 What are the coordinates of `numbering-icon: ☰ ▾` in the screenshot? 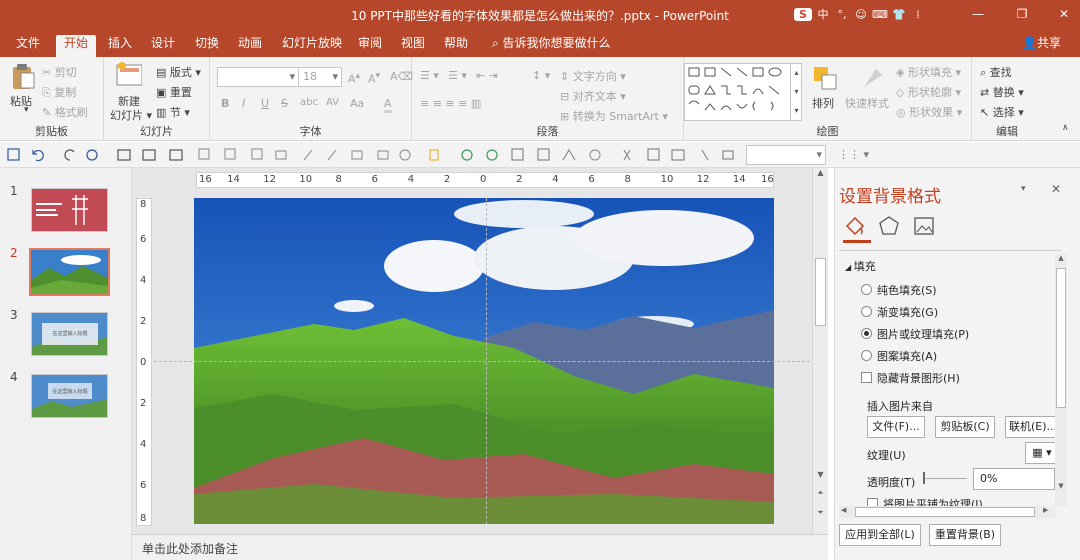 It's located at (457, 75).